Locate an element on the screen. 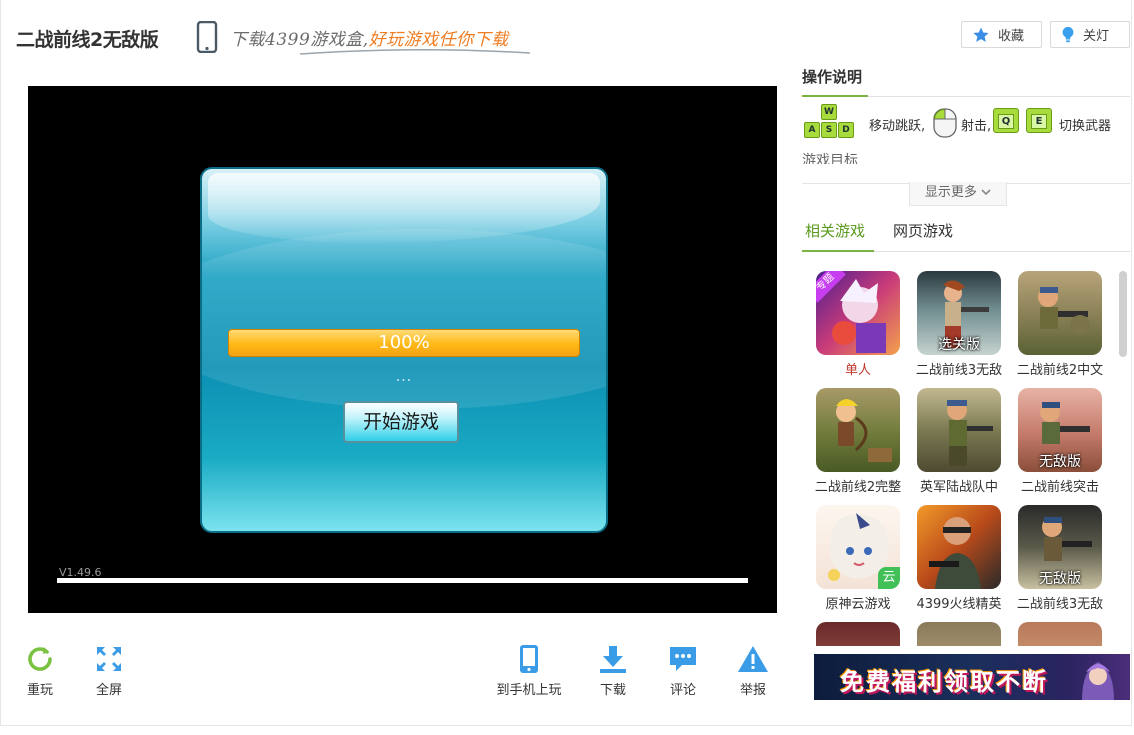  lights-off-button: 关灯 is located at coordinates (1090, 34).